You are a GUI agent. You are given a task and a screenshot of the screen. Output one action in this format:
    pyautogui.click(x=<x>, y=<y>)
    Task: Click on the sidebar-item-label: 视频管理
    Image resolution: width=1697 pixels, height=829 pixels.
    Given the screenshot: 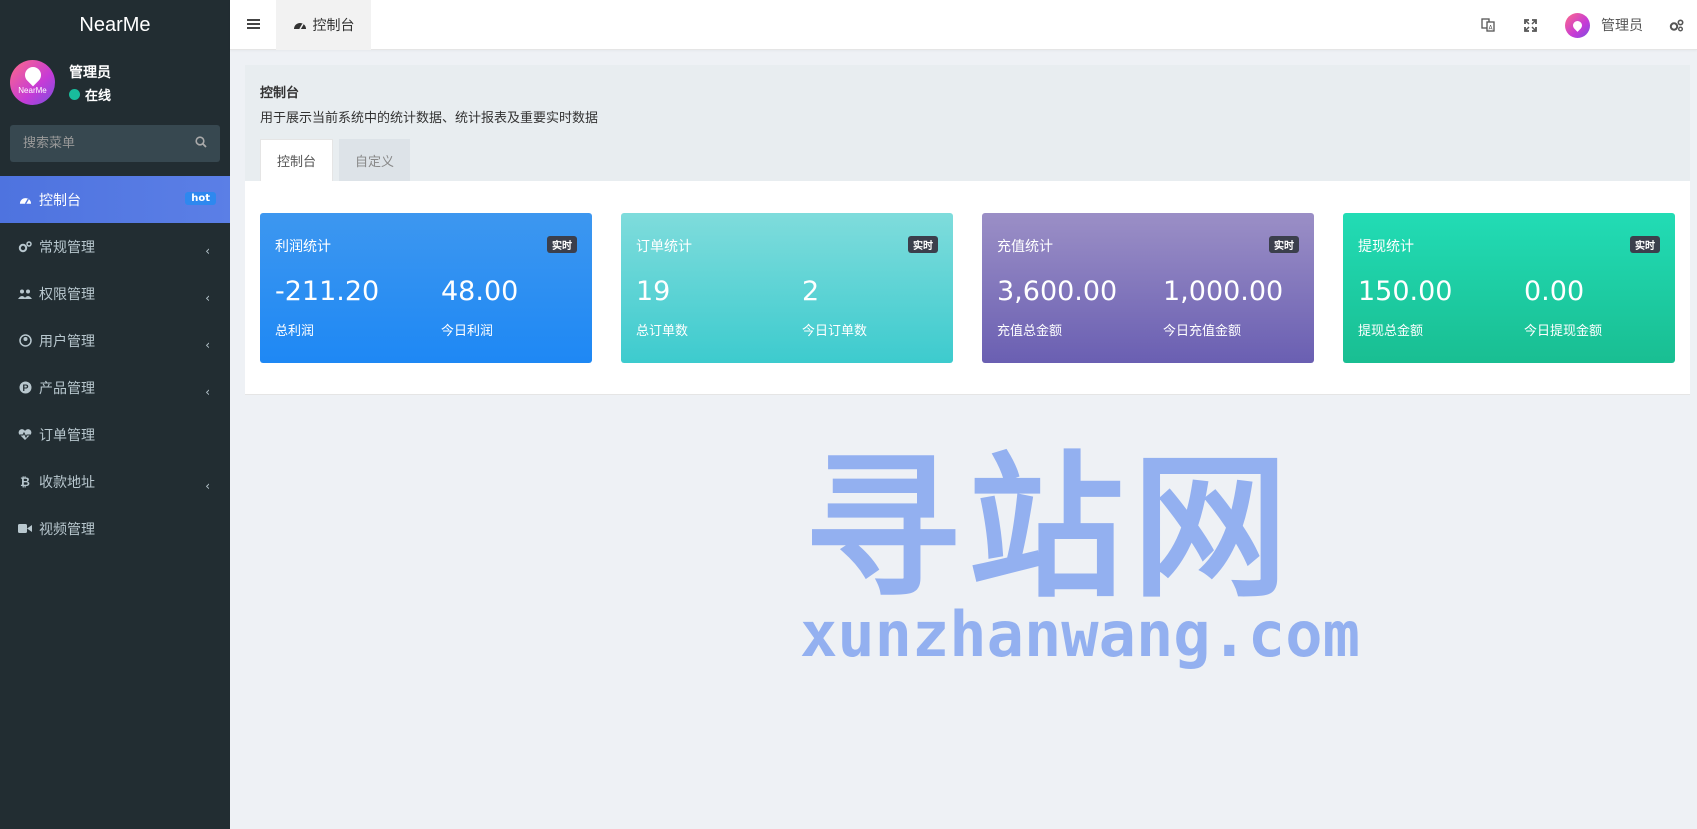 What is the action you would take?
    pyautogui.click(x=67, y=529)
    